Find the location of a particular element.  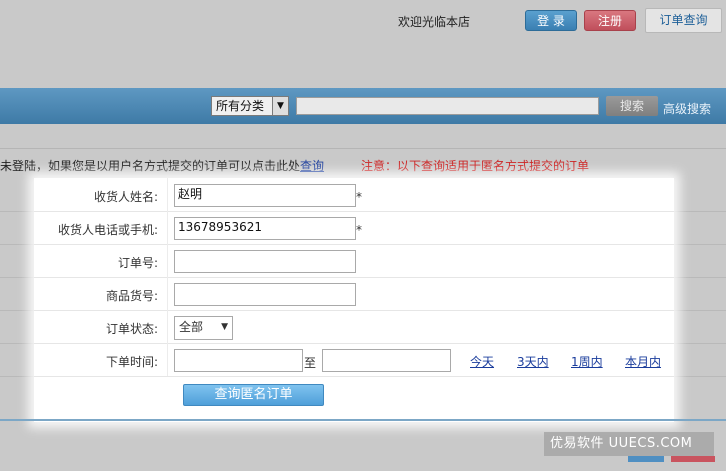

quick-range-today: 今天 is located at coordinates (482, 361).